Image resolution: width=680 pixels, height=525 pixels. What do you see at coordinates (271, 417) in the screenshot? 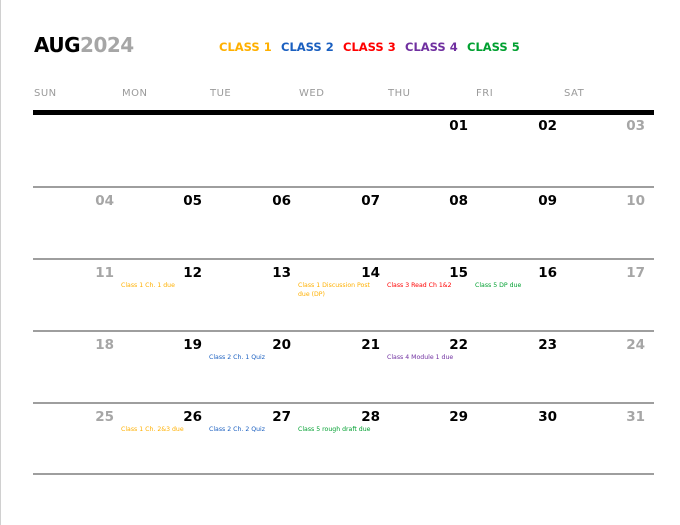
I see `day-number: 27` at bounding box center [271, 417].